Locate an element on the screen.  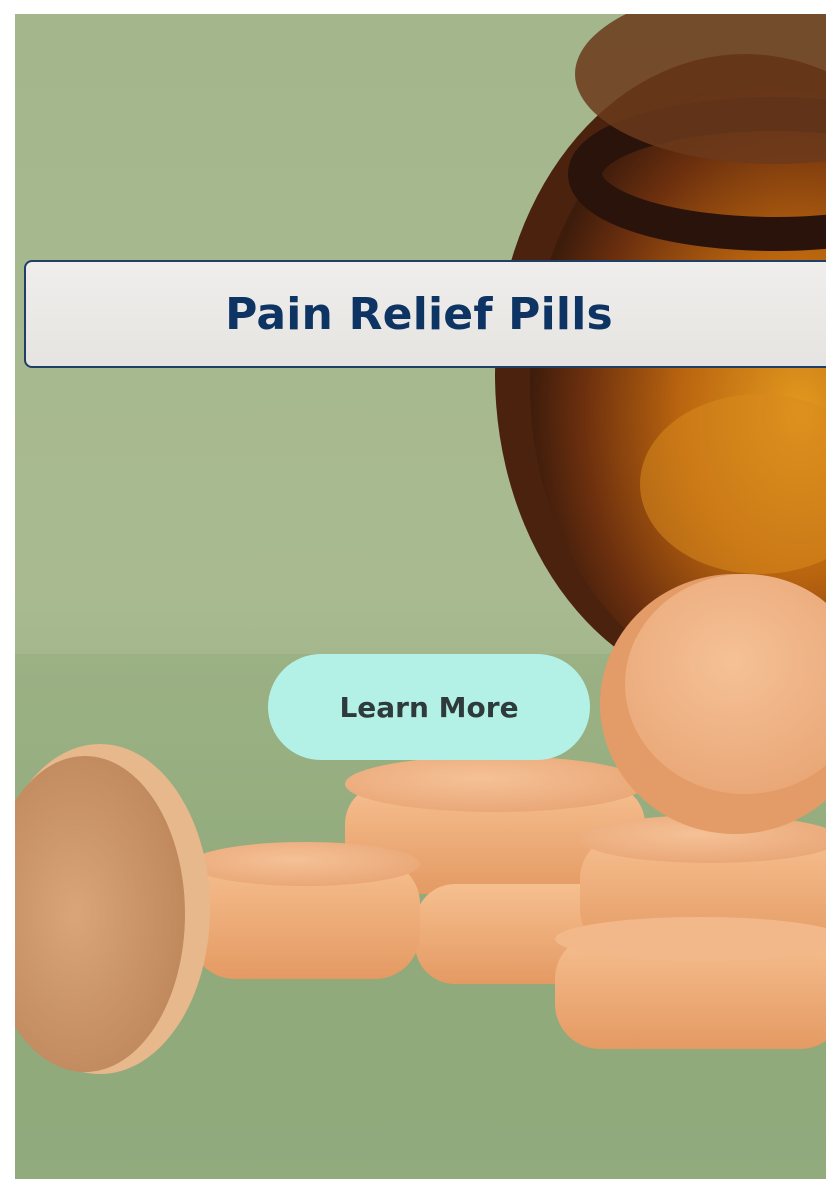
tablet-stack-right is located at coordinates (690, 932).